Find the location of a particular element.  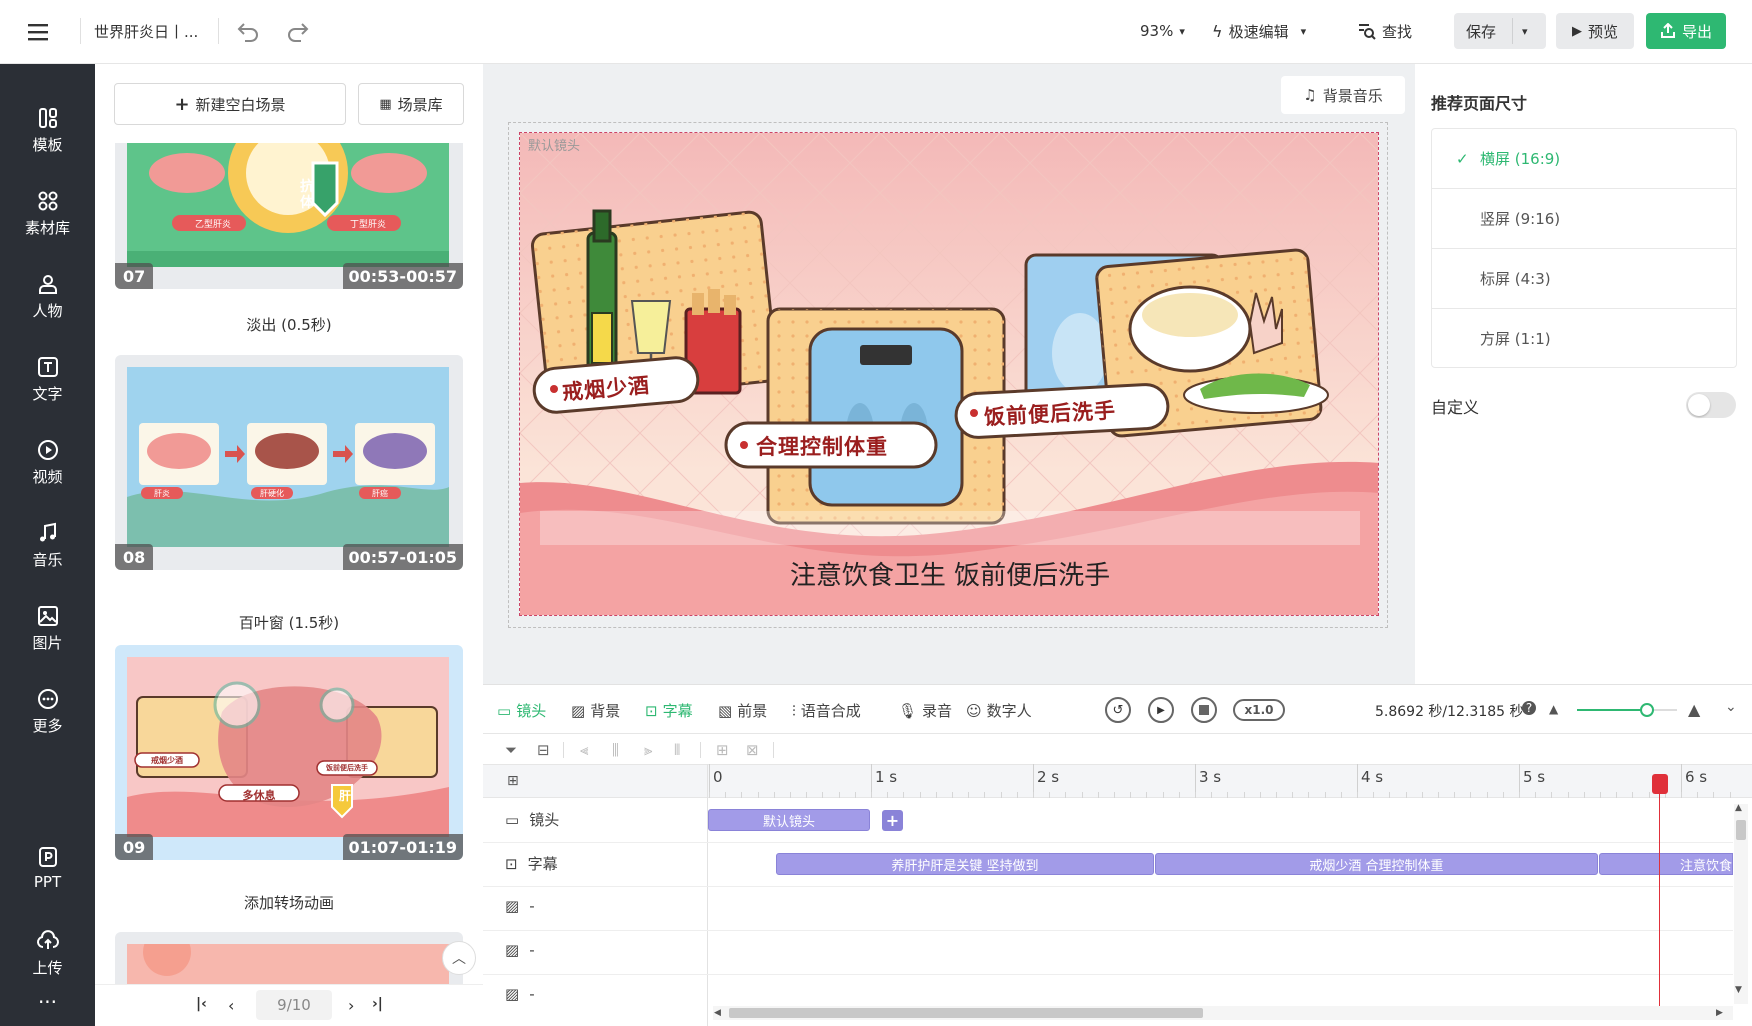

first-page-icon: |‹ is located at coordinates (201, 1004).